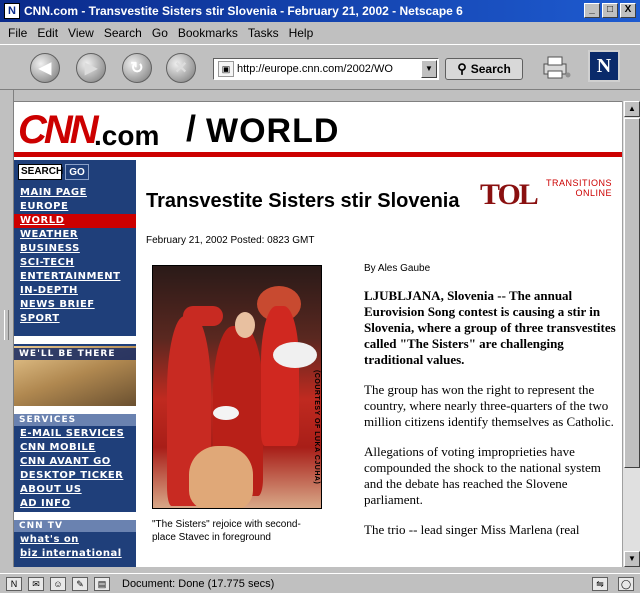  What do you see at coordinates (75, 504) in the screenshot?
I see `nav-item-ad-info: AD INFO` at bounding box center [75, 504].